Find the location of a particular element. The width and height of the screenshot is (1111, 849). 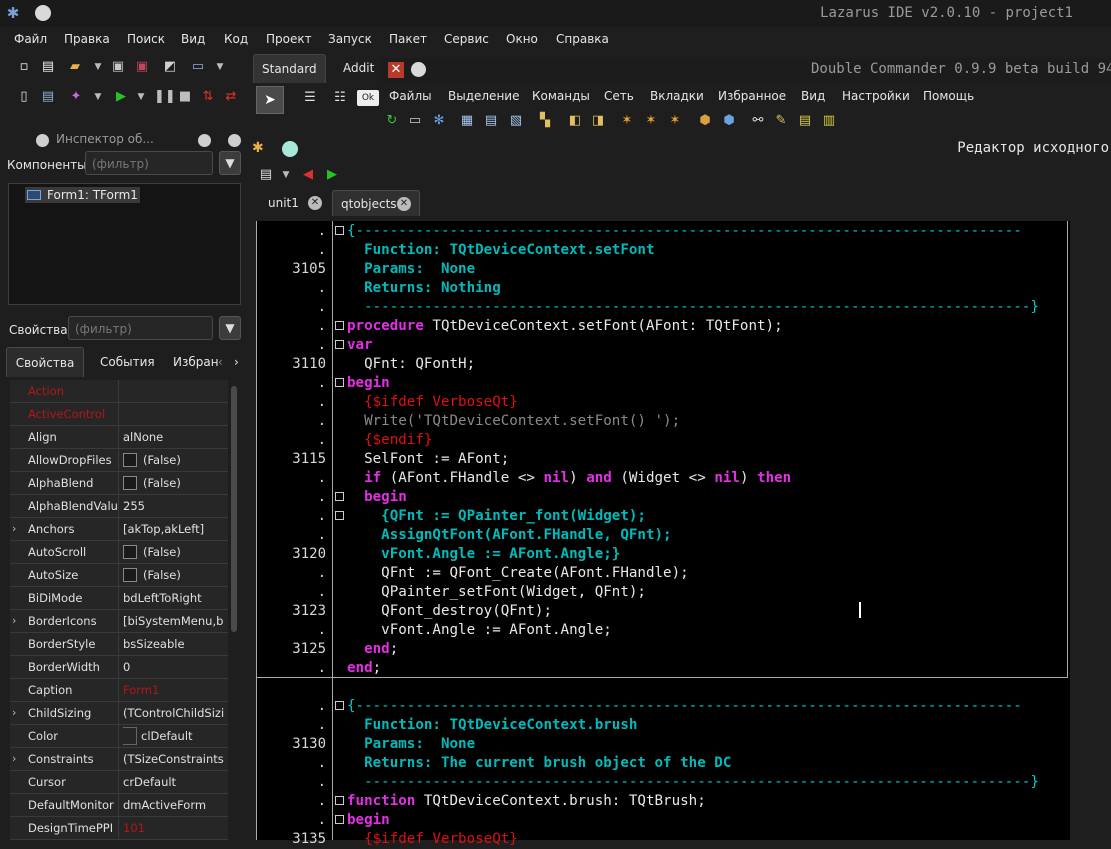

dc-menu-network: Сеть is located at coordinates (619, 96).